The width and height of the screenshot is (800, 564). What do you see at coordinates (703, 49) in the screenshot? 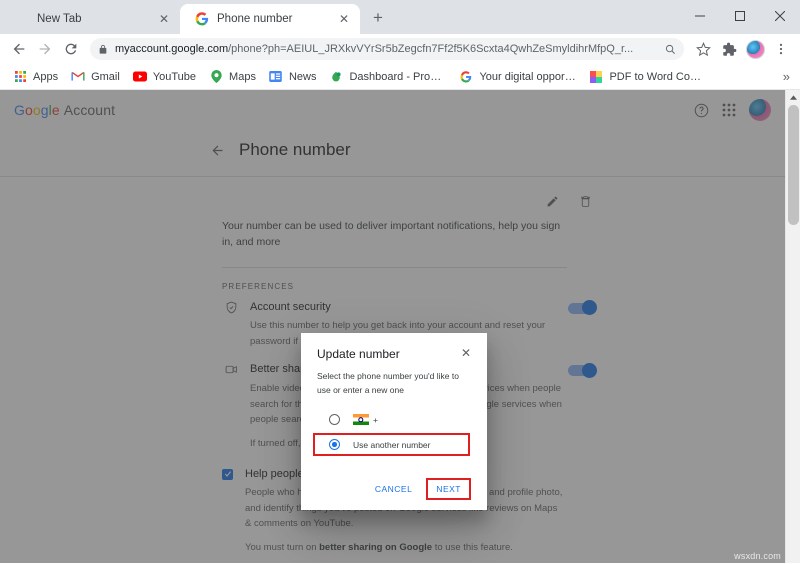
I see `bookmark-star-icon` at bounding box center [703, 49].